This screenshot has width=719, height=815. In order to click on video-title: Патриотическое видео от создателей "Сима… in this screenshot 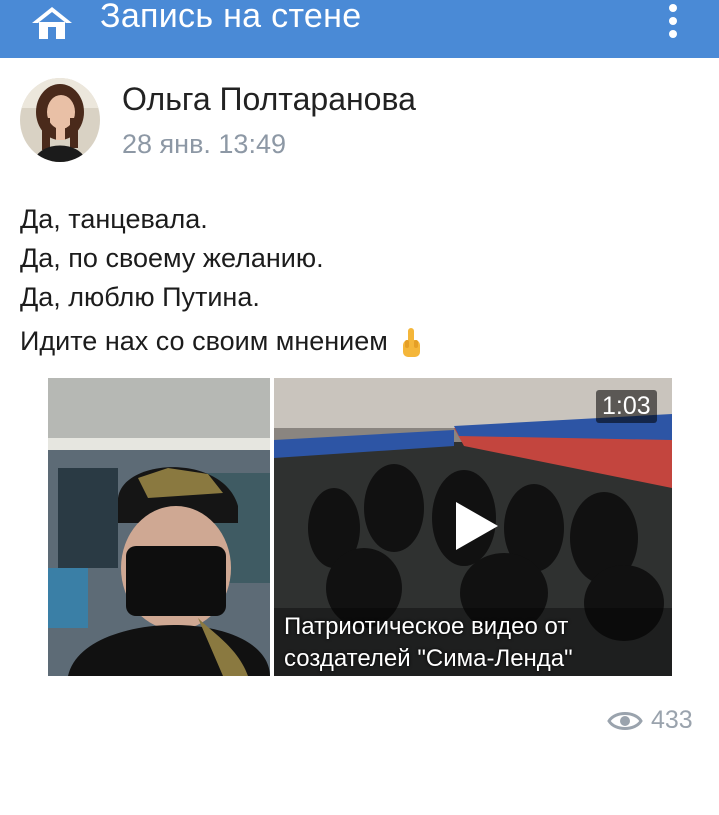, I will do `click(475, 643)`.